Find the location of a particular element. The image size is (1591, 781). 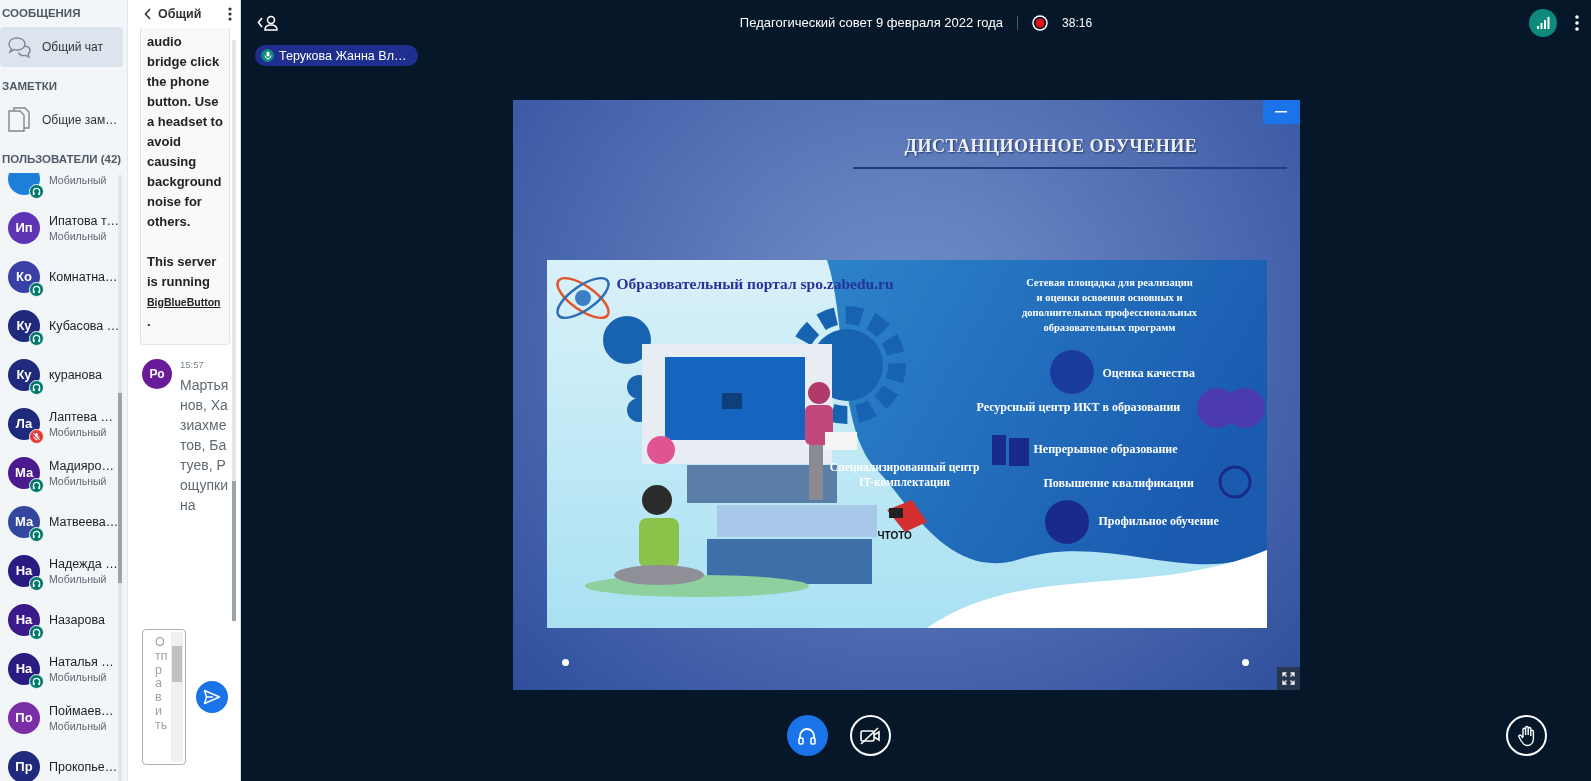

documents-icon is located at coordinates (19, 120).